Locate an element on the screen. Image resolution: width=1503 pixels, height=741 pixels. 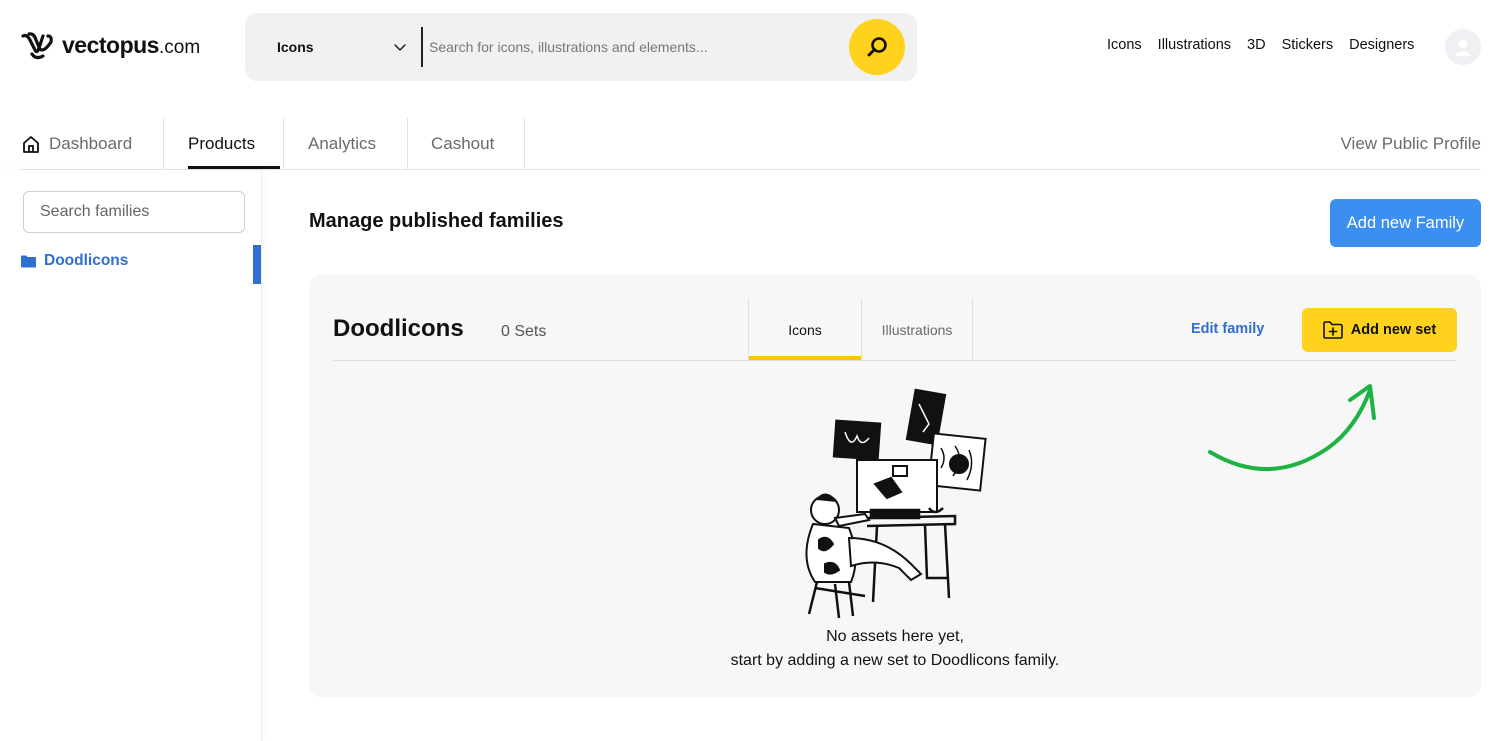
sets-count: 0 Sets is located at coordinates (524, 331).